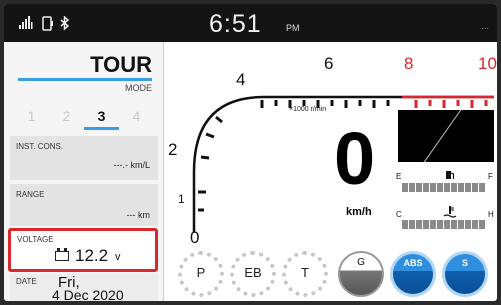 The height and width of the screenshot is (305, 501). Describe the element at coordinates (65, 23) in the screenshot. I see `bluetooth-icon` at that location.